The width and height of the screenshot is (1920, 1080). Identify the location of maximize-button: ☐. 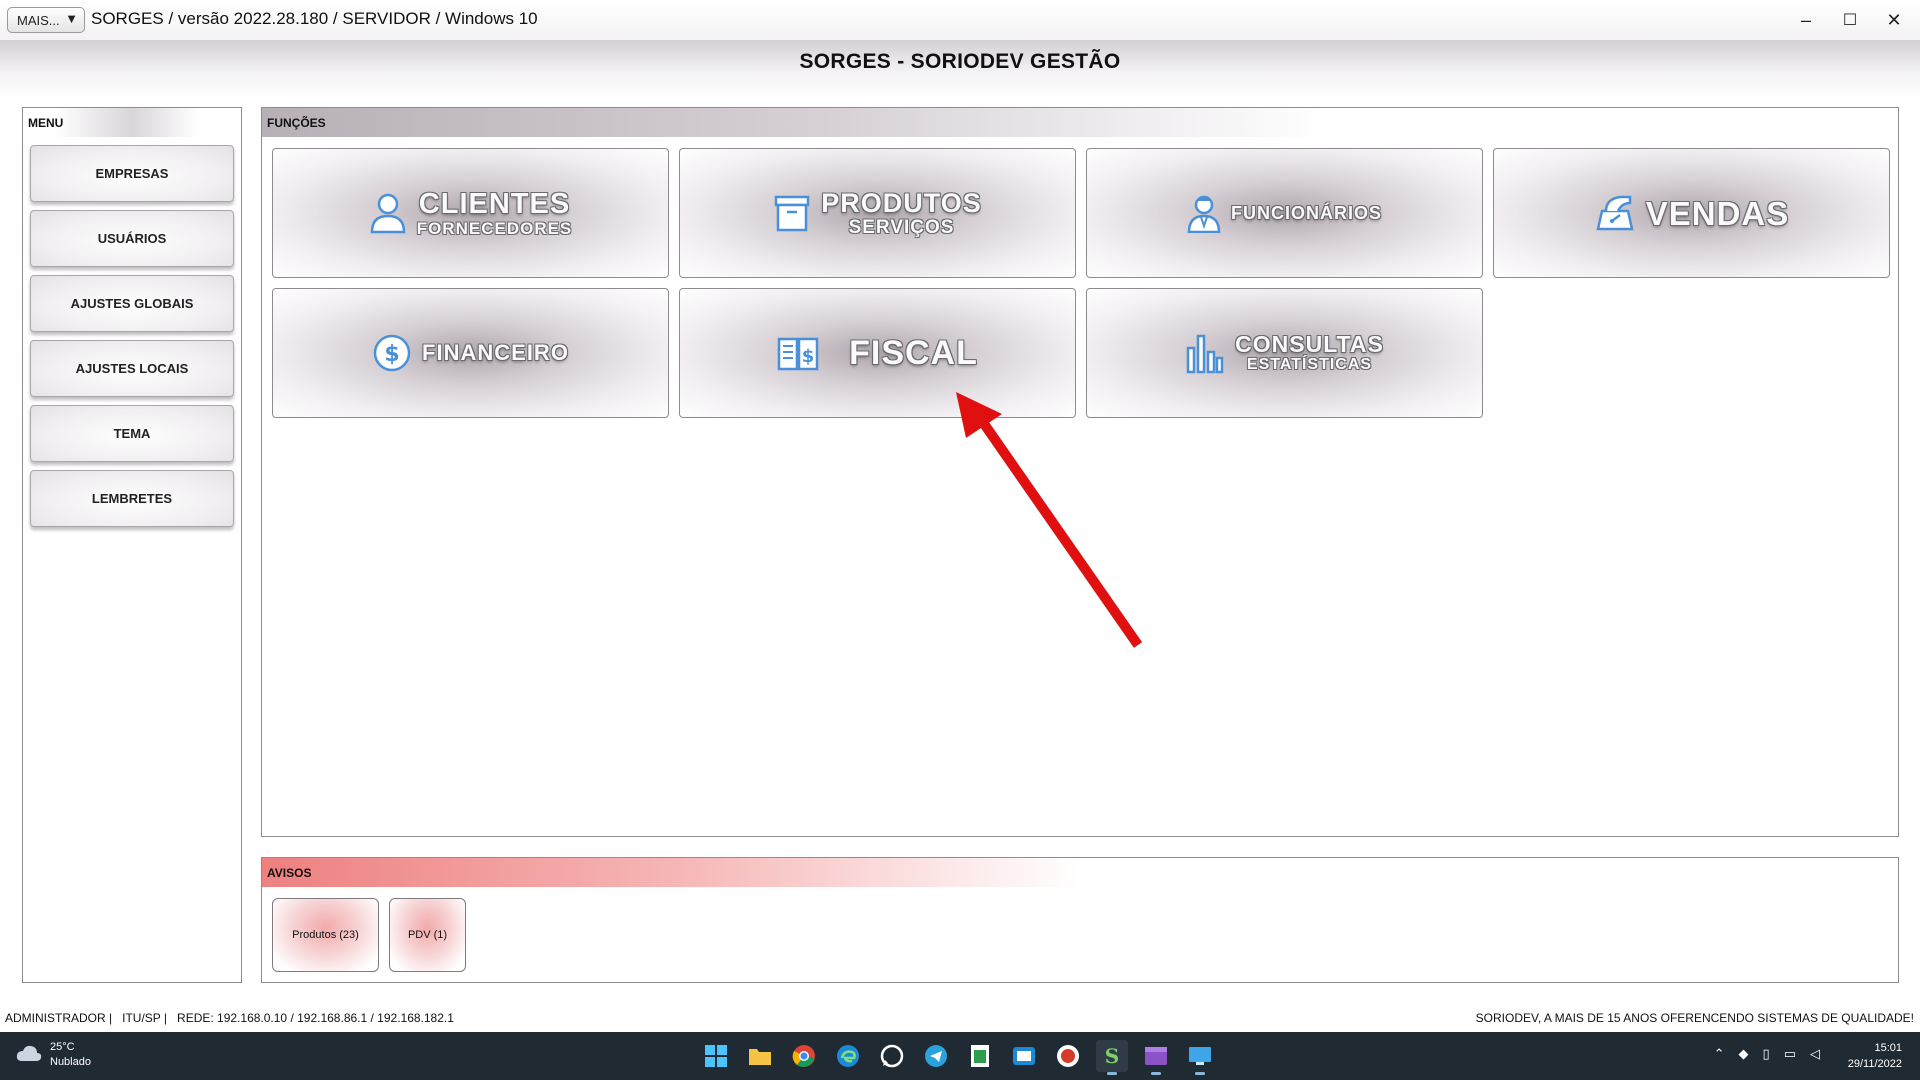
(1850, 20).